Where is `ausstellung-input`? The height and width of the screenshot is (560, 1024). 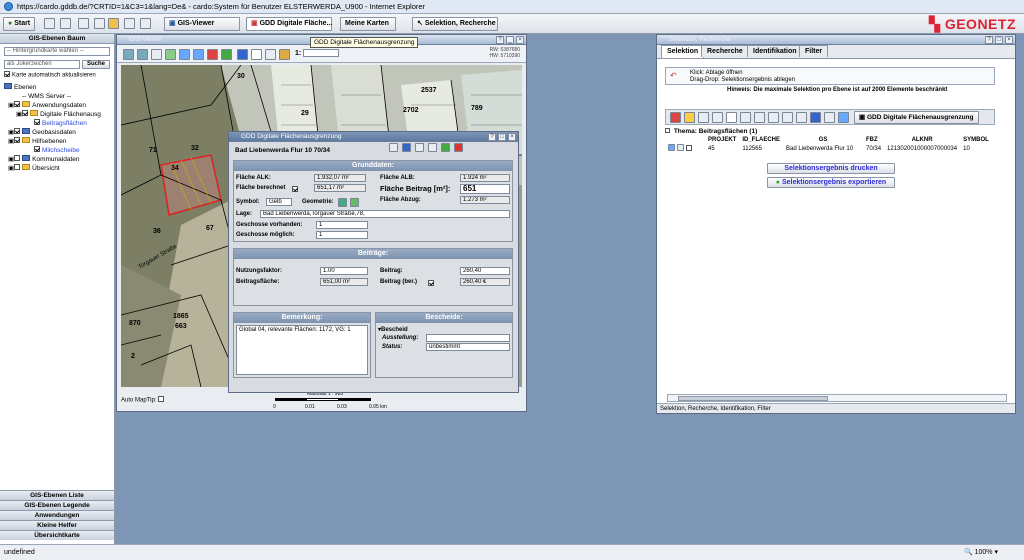
ausstellung-input is located at coordinates (468, 338).